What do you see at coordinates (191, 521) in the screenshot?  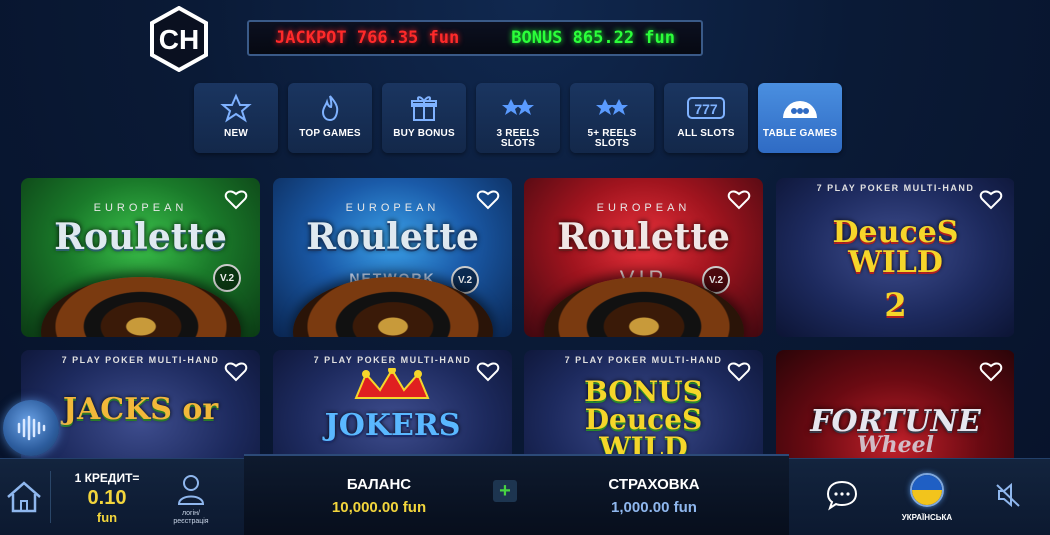 I see `register-label: реєстрація` at bounding box center [191, 521].